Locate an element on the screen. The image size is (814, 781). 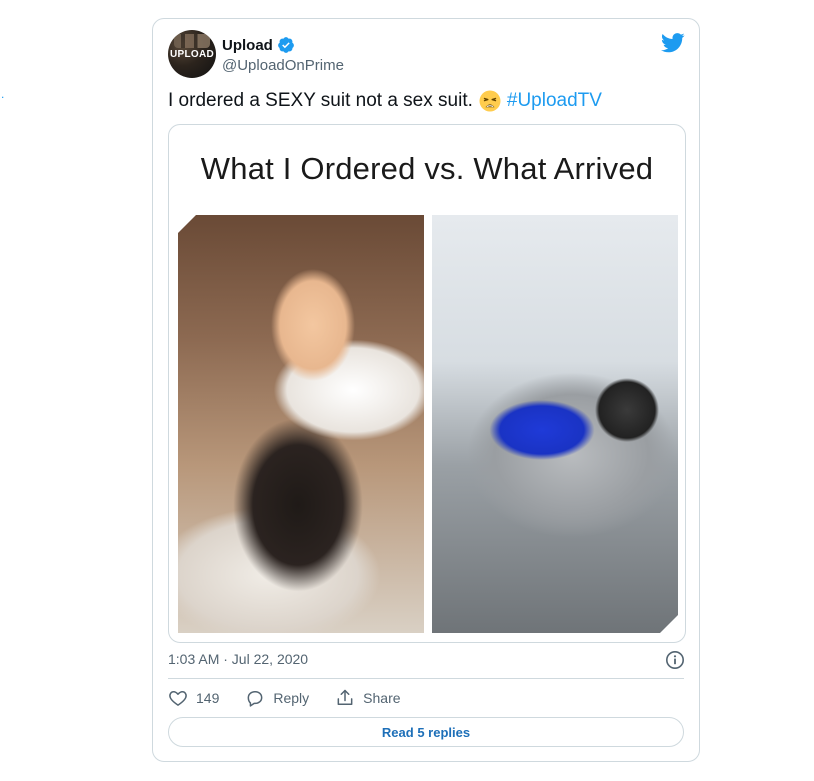
reply-button: Reply is located at coordinates (277, 698).